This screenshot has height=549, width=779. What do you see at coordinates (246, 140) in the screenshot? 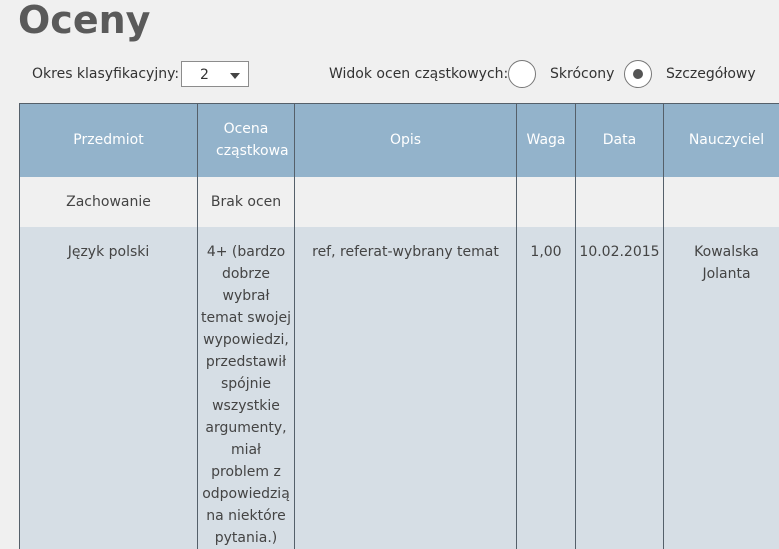
I see `column-header-grade: Ocena cząstkowa` at bounding box center [246, 140].